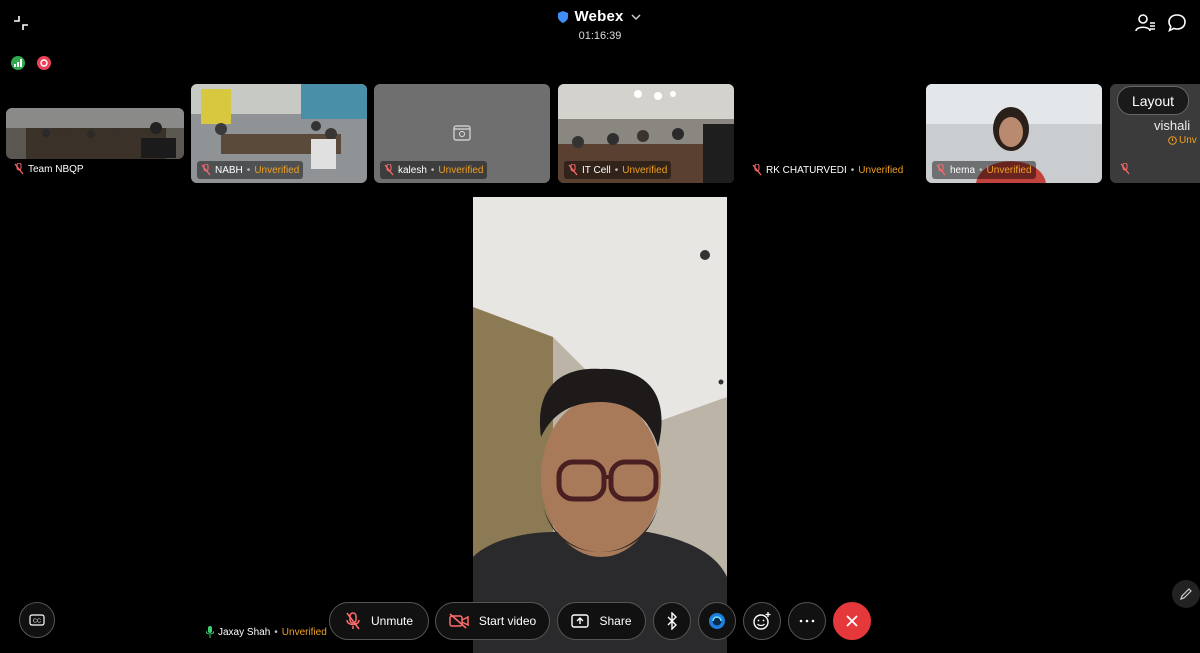  I want to click on end-call-button, so click(852, 621).